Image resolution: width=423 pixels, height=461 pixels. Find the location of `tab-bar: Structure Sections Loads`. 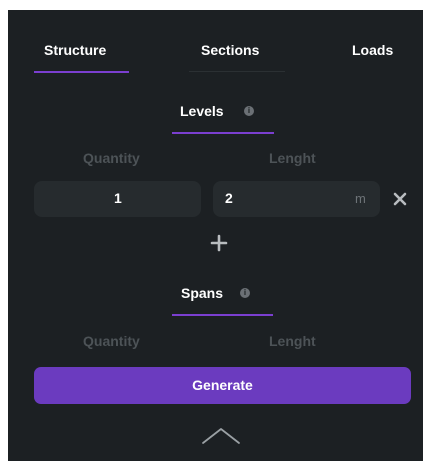

tab-bar: Structure Sections Loads is located at coordinates (215, 41).